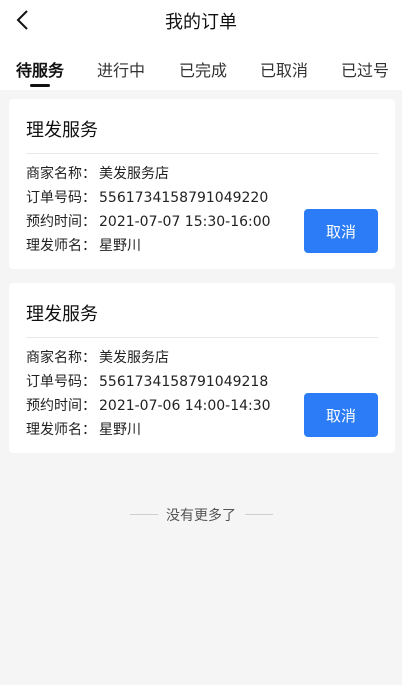  I want to click on tab-cancelled: 已取消, so click(284, 69).